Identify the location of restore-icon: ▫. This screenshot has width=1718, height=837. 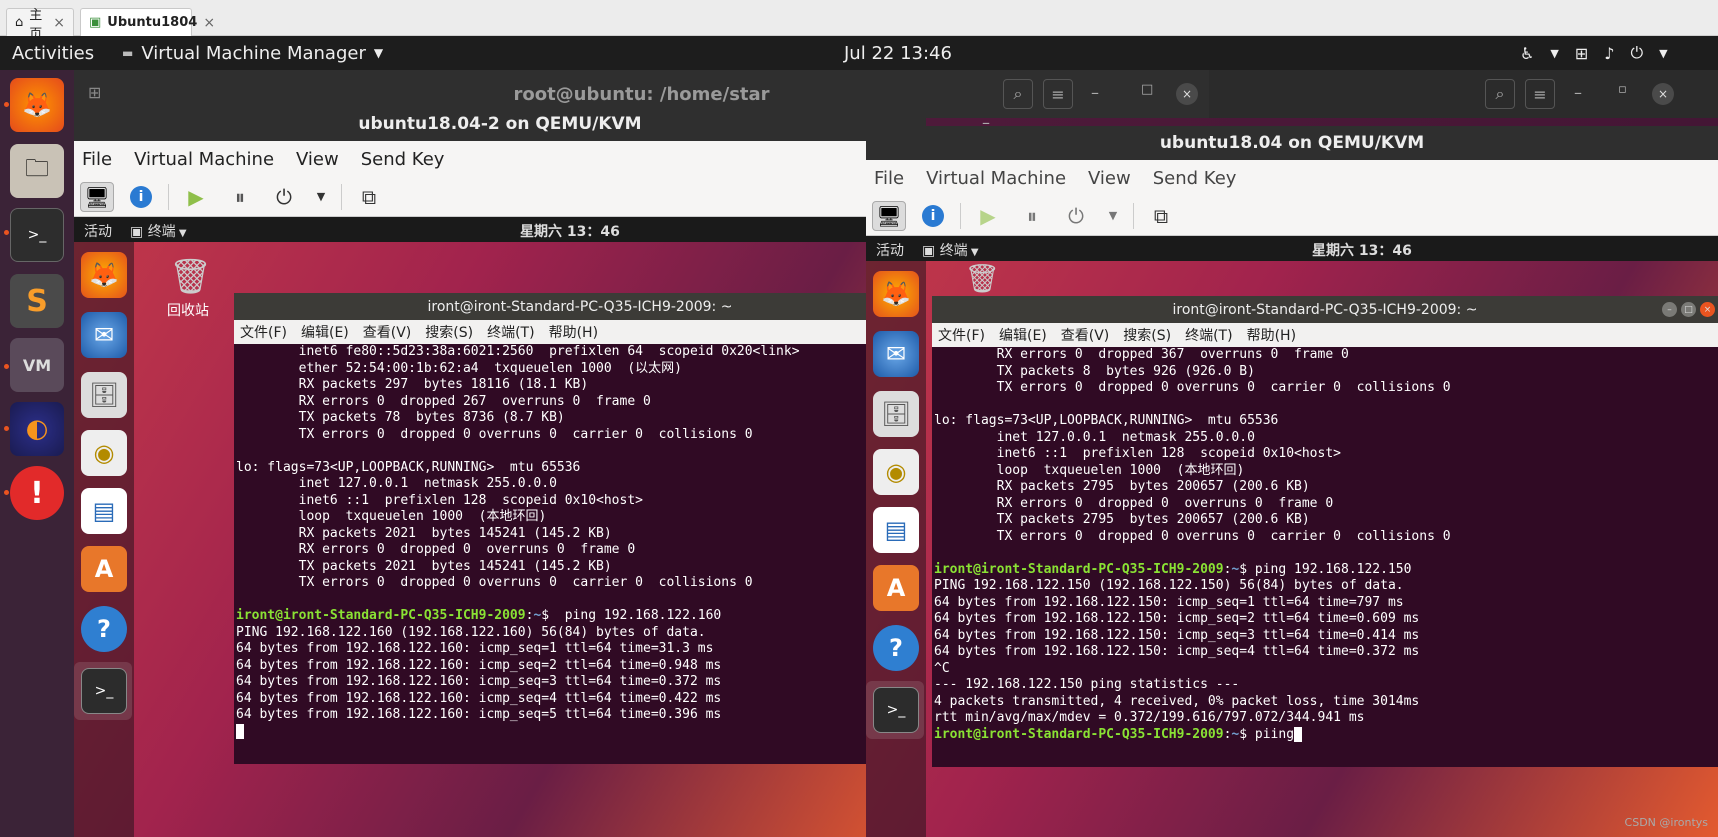
(1622, 89).